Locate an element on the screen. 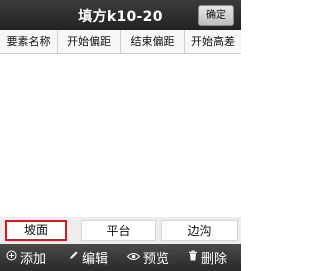 The width and height of the screenshot is (320, 271). title-bar: 填方k10-20 确定 is located at coordinates (120, 15).